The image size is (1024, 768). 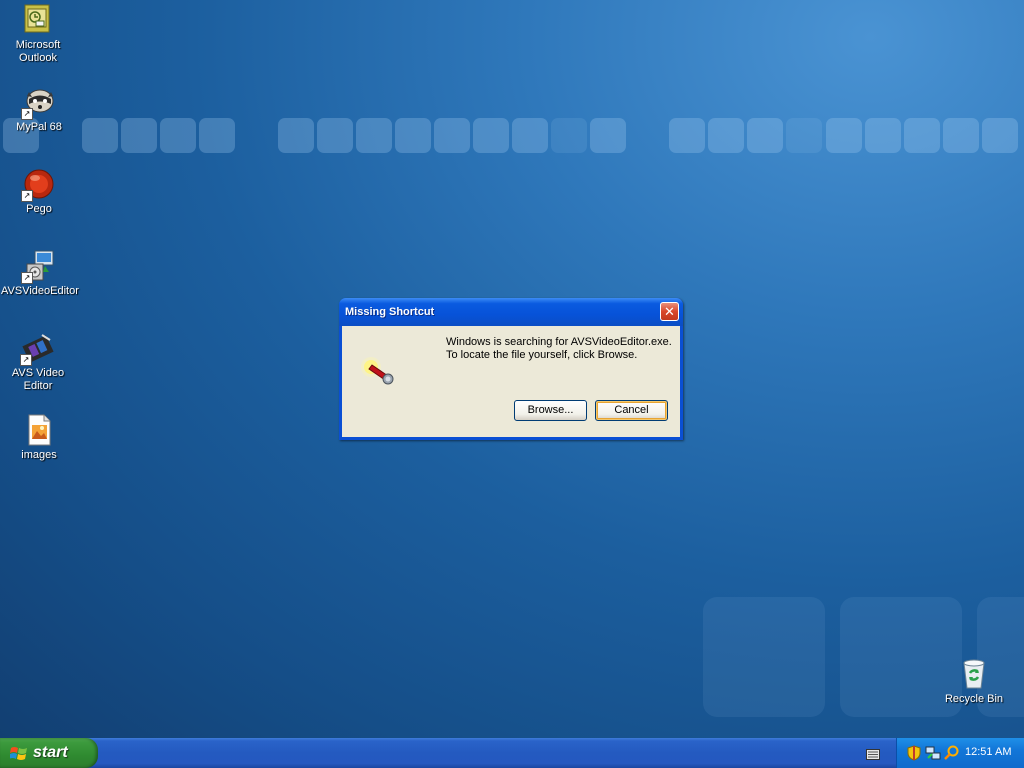 I want to click on desktop-icon-microsoft-outlook: Microsoft Outlook, so click(x=38, y=34).